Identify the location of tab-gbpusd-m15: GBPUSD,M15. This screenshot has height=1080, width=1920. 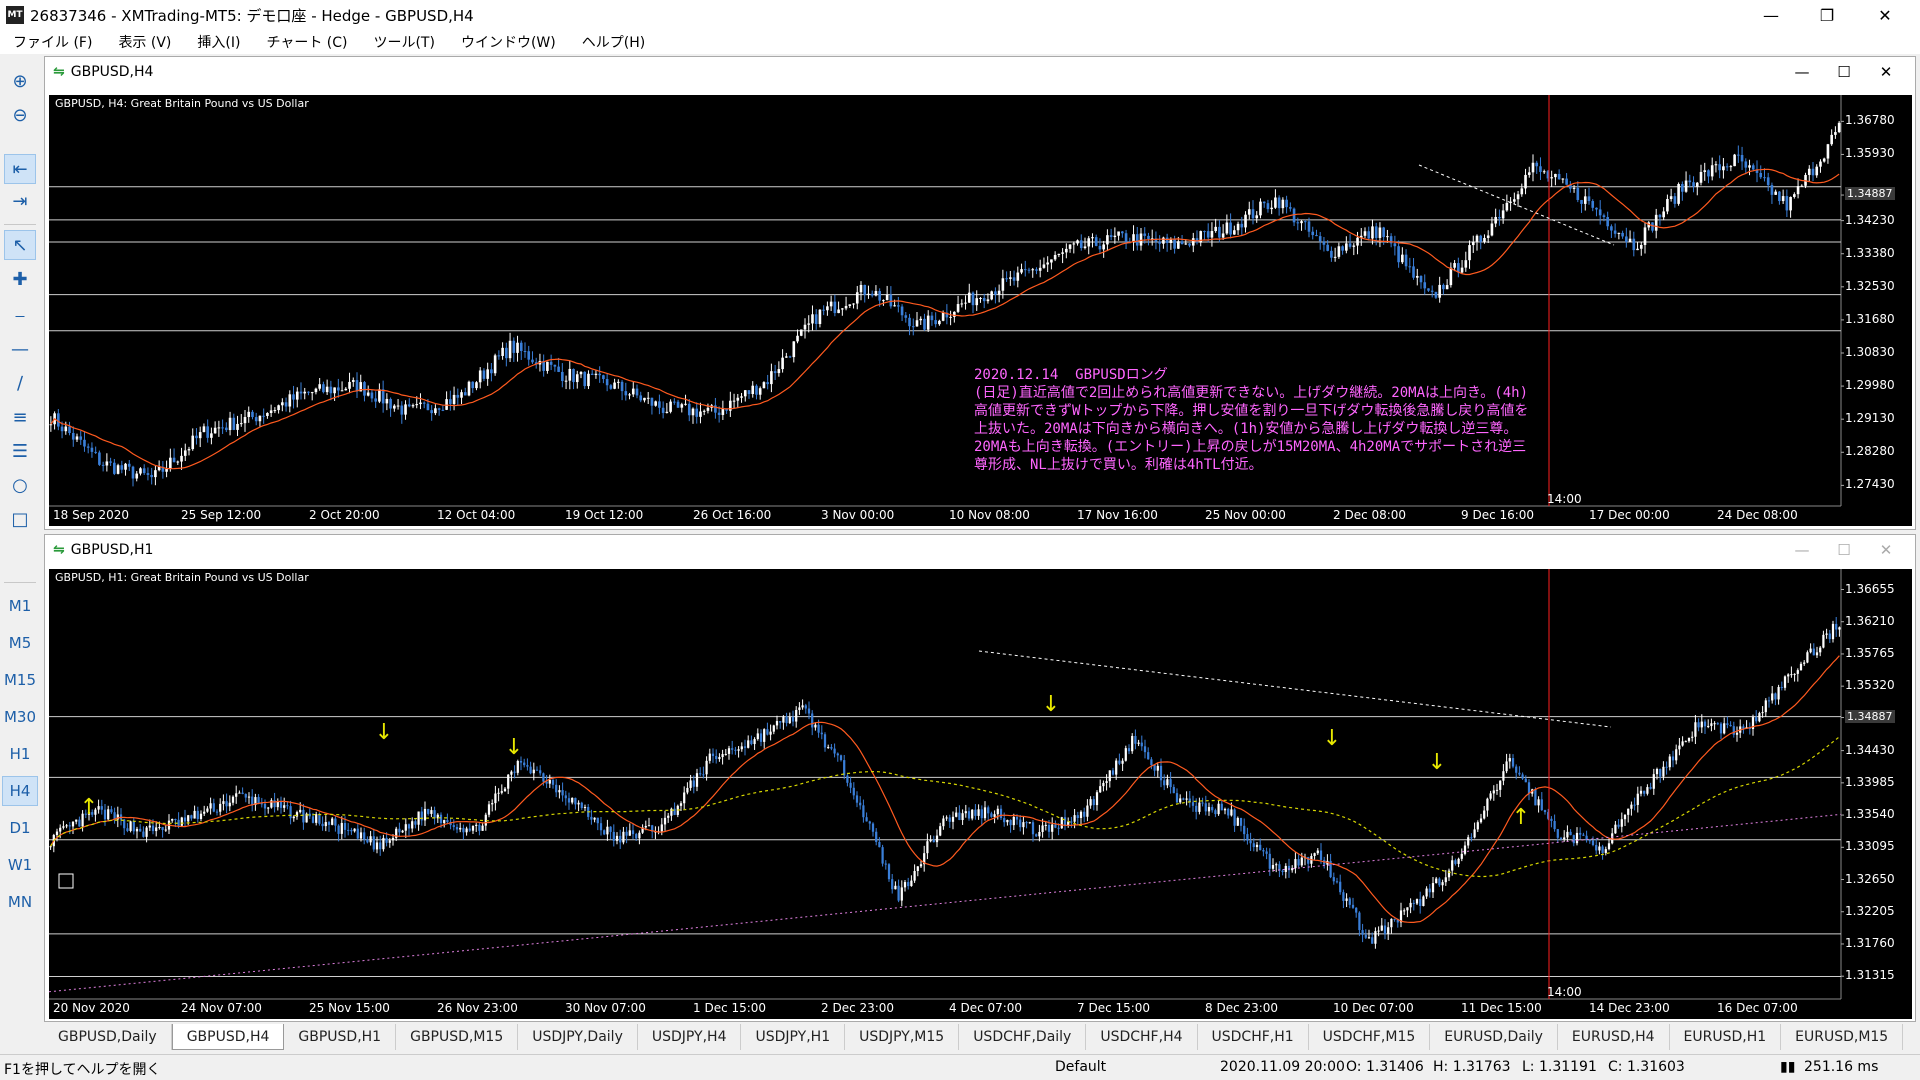
(457, 1037).